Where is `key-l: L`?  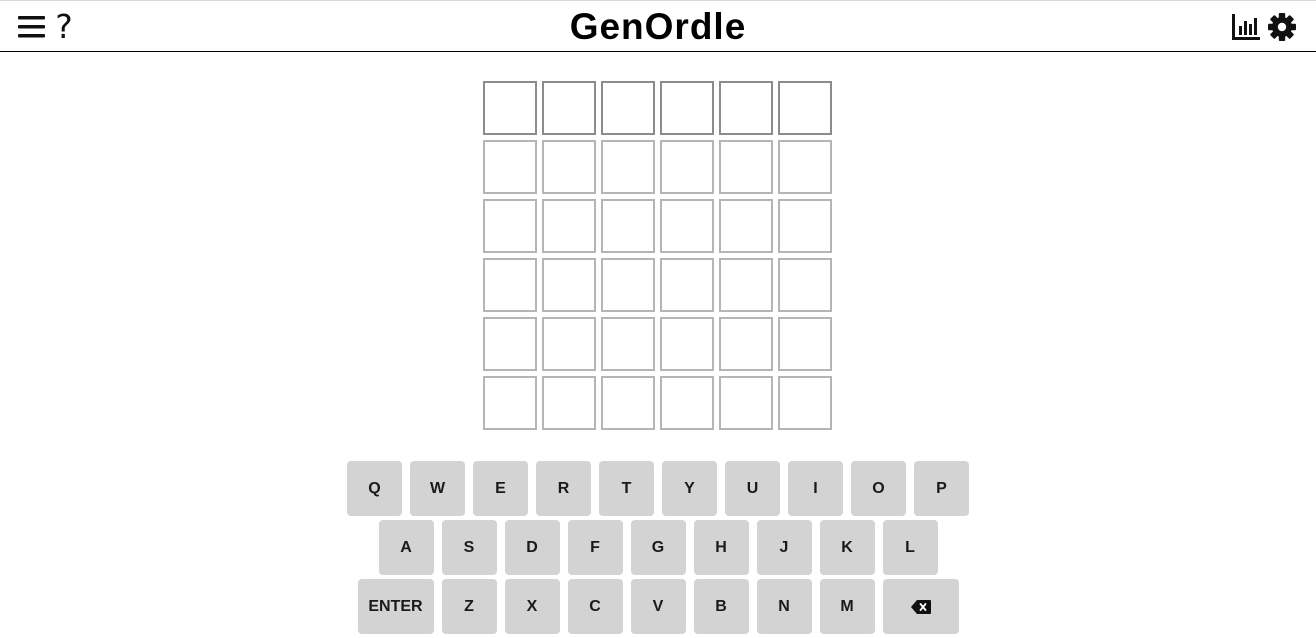 key-l: L is located at coordinates (910, 547).